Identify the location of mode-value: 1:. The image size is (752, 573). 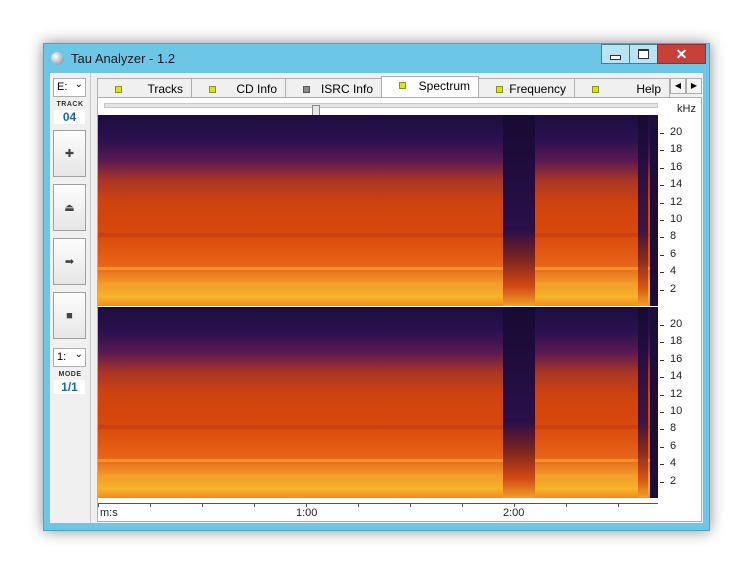
(62, 357).